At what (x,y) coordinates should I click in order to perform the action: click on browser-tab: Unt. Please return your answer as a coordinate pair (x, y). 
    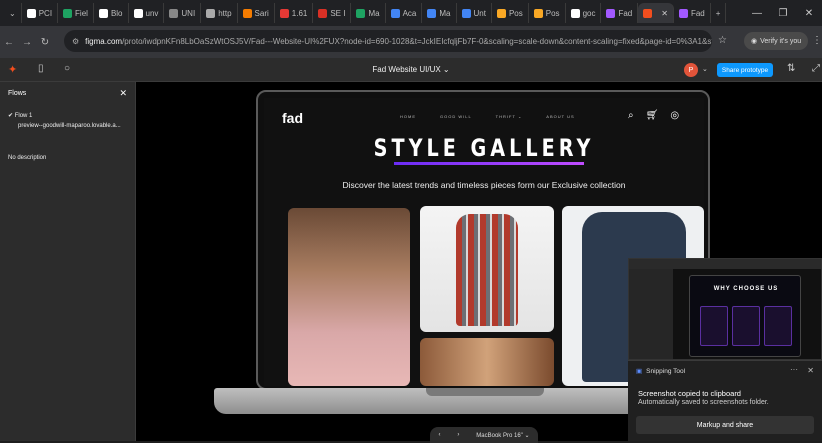
    Looking at the image, I should click on (474, 13).